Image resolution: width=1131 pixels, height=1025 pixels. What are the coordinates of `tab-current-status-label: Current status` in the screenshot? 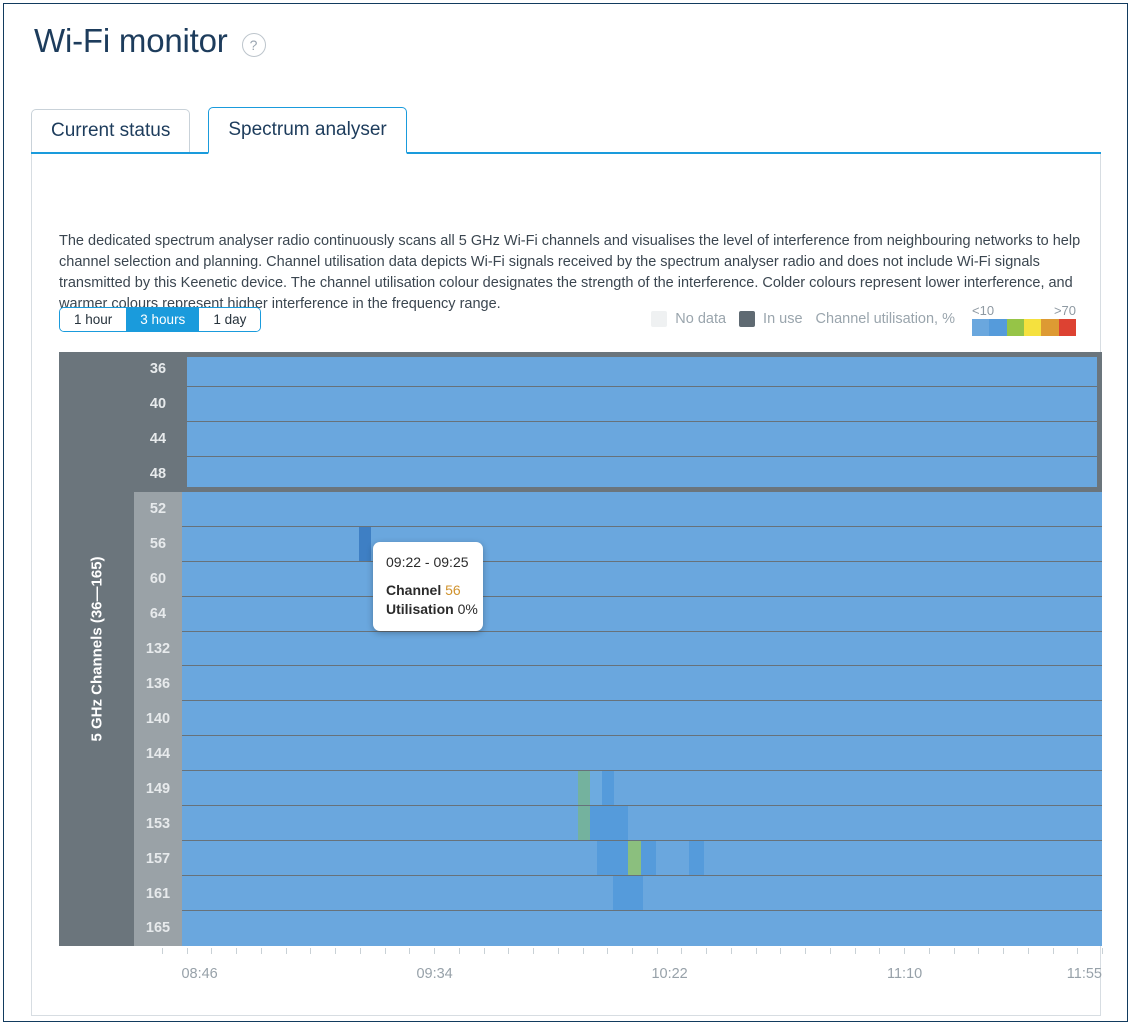 It's located at (111, 130).